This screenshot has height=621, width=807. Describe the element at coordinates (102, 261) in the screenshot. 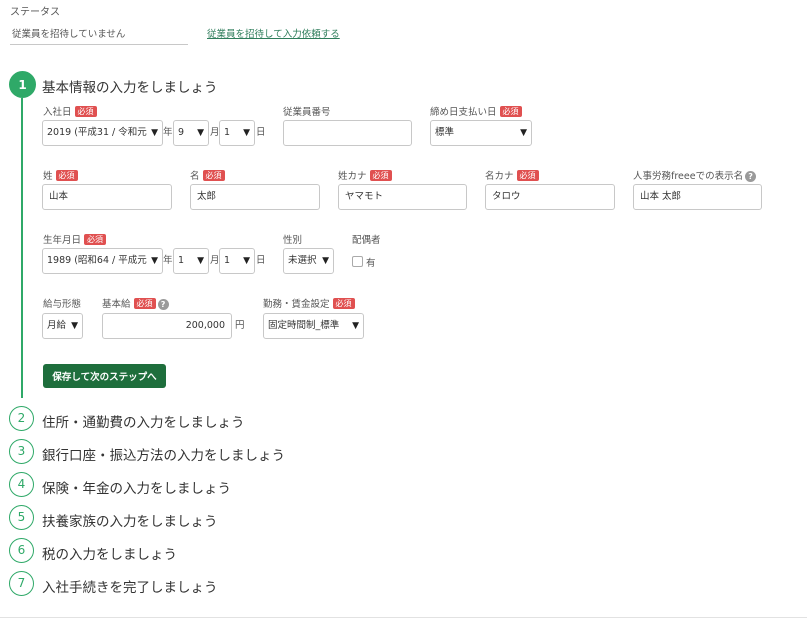

I see `birth-date-year-select: 1989 (昭和64 / 平成元 ▼` at that location.